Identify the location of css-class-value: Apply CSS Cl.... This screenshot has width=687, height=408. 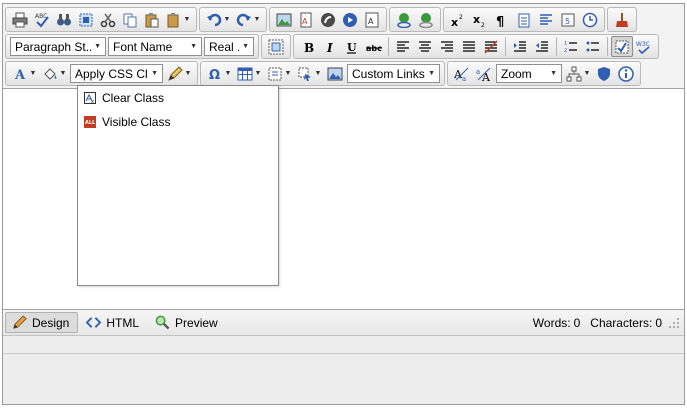
(111, 73).